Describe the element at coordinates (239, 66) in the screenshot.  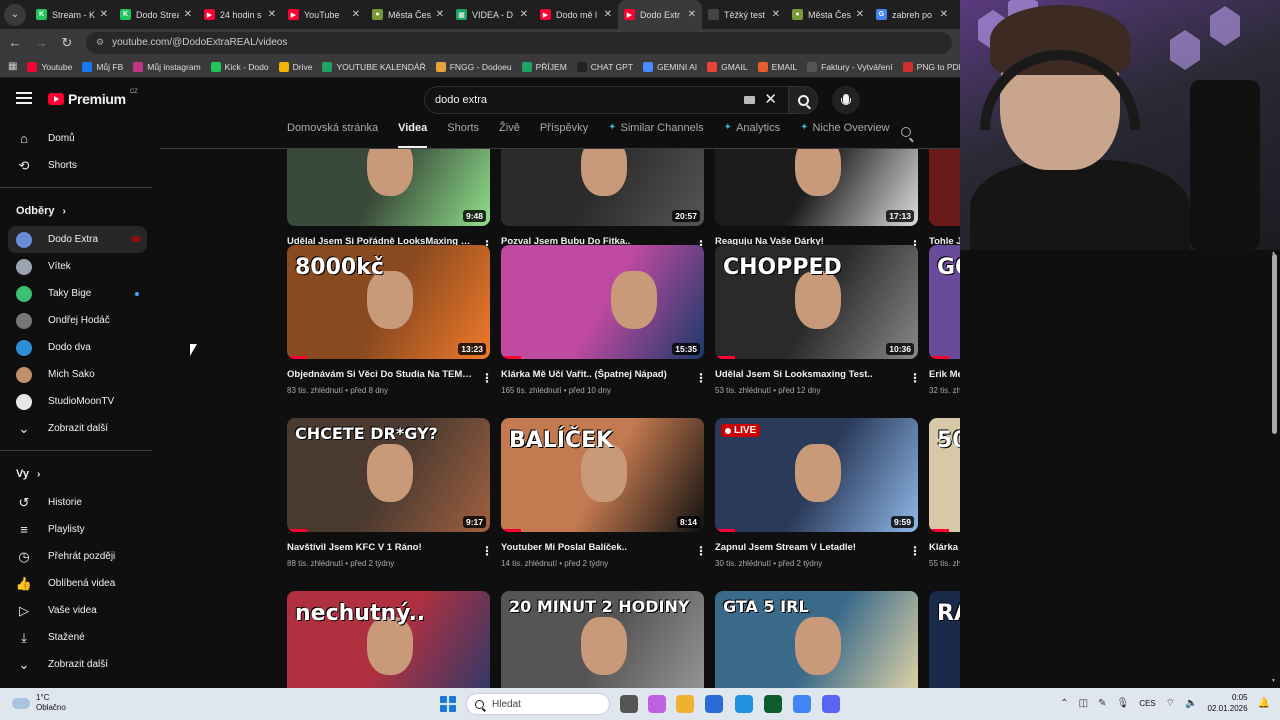
I see `bookmark-item: Kick - Dodo` at that location.